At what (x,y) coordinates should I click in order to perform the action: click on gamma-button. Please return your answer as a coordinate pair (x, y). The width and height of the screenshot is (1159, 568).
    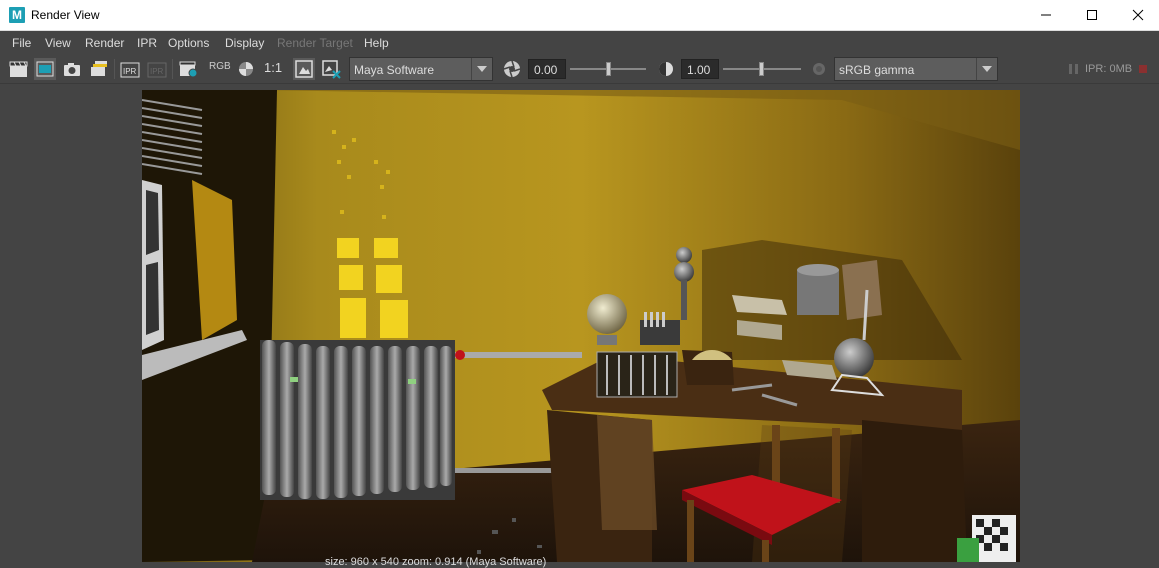
    Looking at the image, I should click on (666, 69).